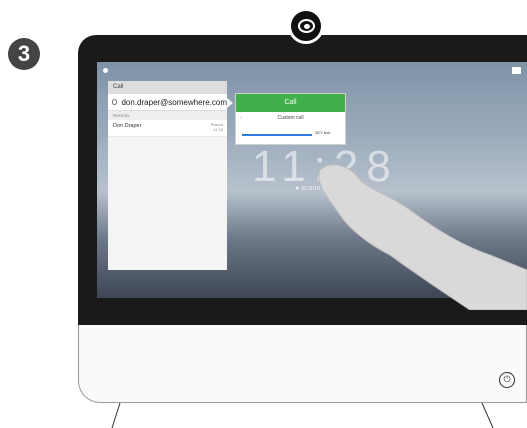 The width and height of the screenshot is (527, 428). What do you see at coordinates (422, 237) in the screenshot?
I see `pointing-hand-illustration` at bounding box center [422, 237].